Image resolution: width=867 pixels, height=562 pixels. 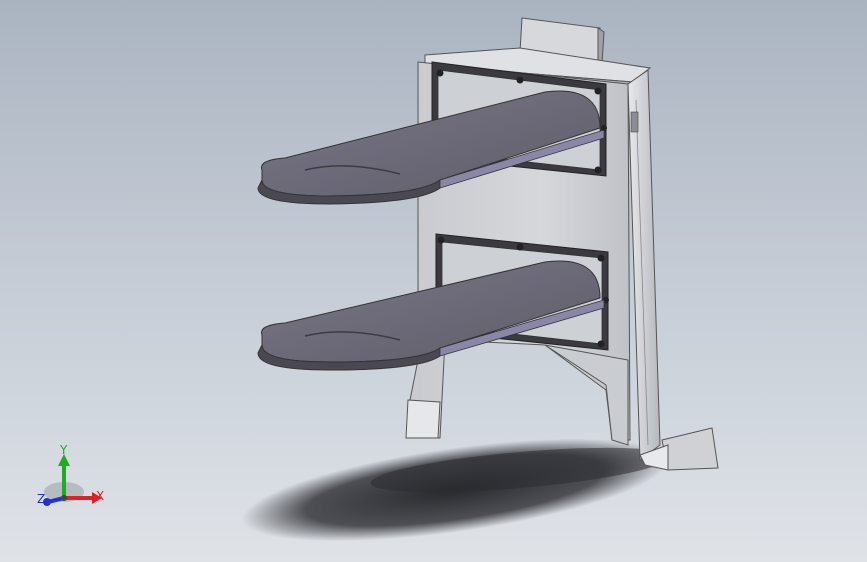 I want to click on triad-x-label: X, so click(x=100, y=496).